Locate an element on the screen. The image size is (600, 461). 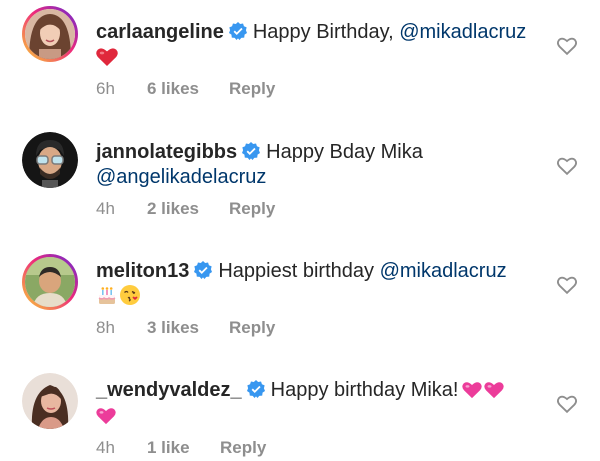
likes-count: 1 like is located at coordinates (168, 448).